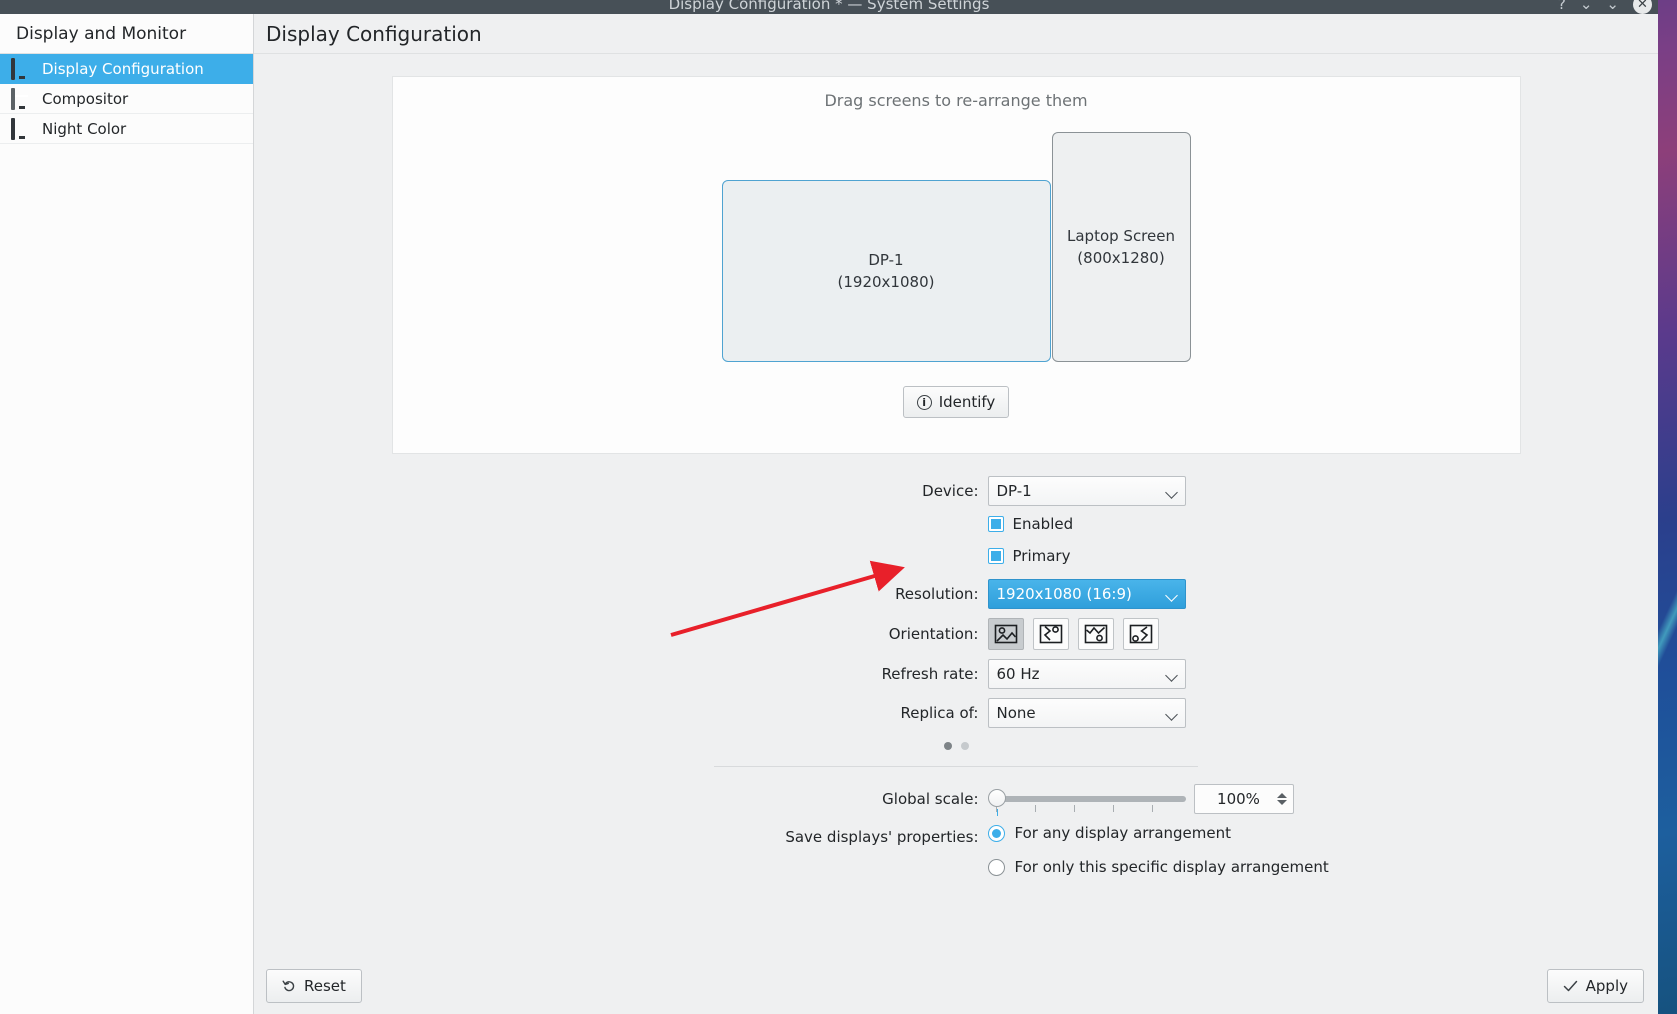 This screenshot has width=1677, height=1014. I want to click on orientation-180deg-button, so click(1095, 634).